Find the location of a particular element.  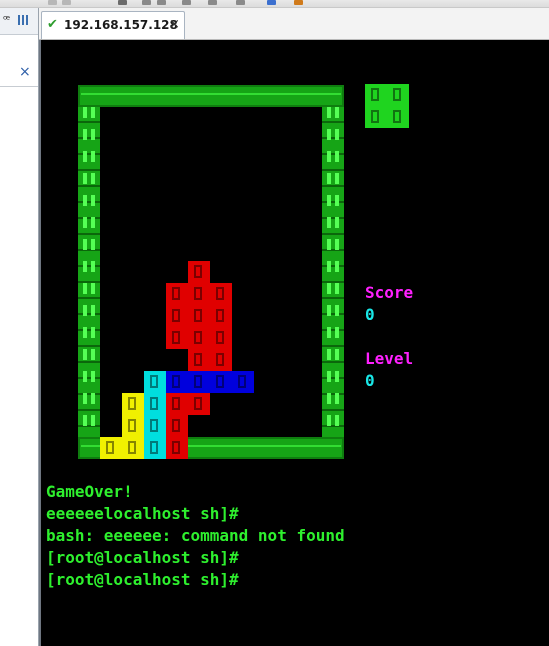

left-panel: ꟹ × is located at coordinates (19, 327).